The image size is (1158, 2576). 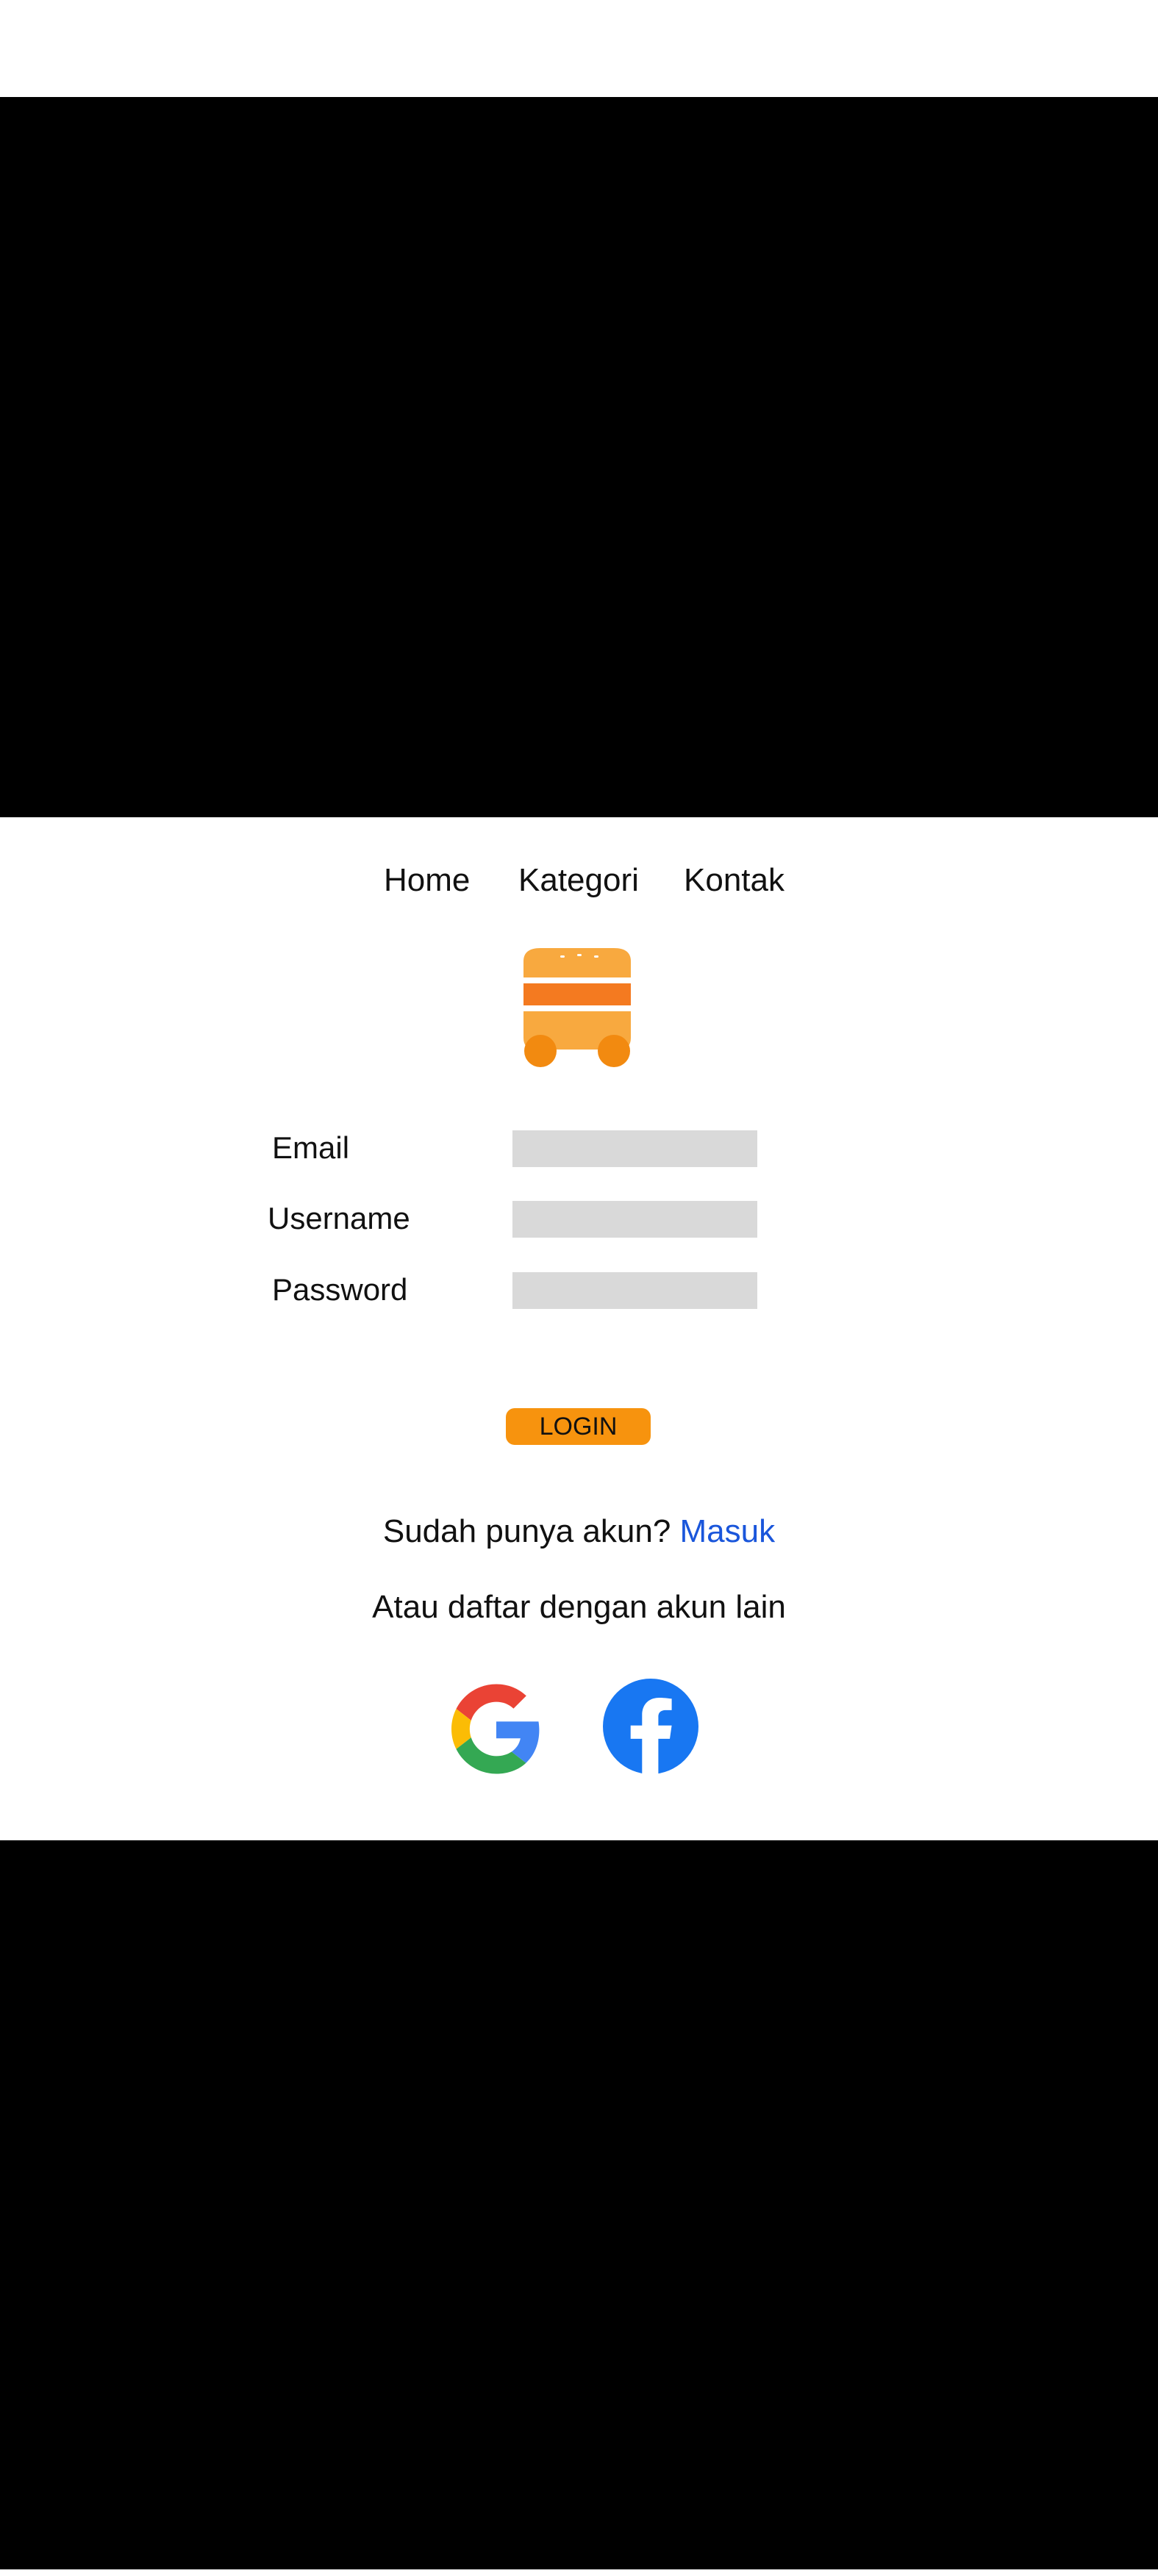 I want to click on username-field, so click(x=634, y=1219).